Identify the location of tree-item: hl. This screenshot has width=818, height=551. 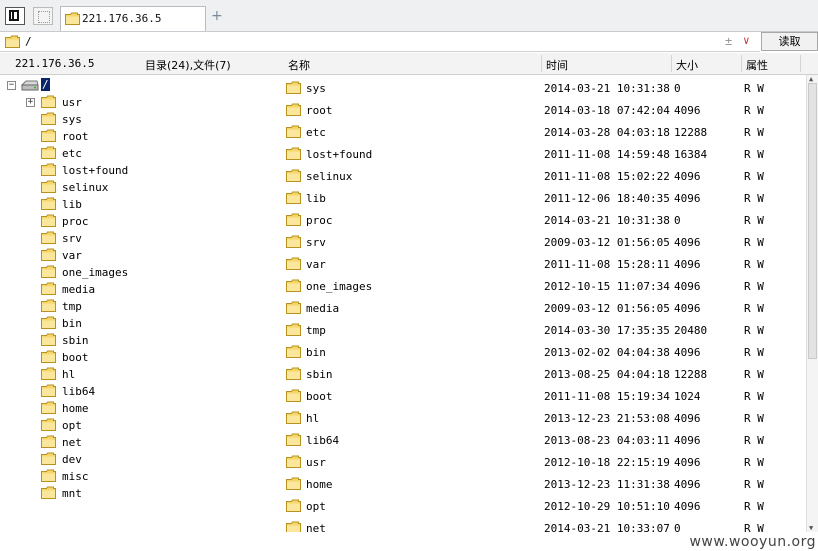
(140, 374).